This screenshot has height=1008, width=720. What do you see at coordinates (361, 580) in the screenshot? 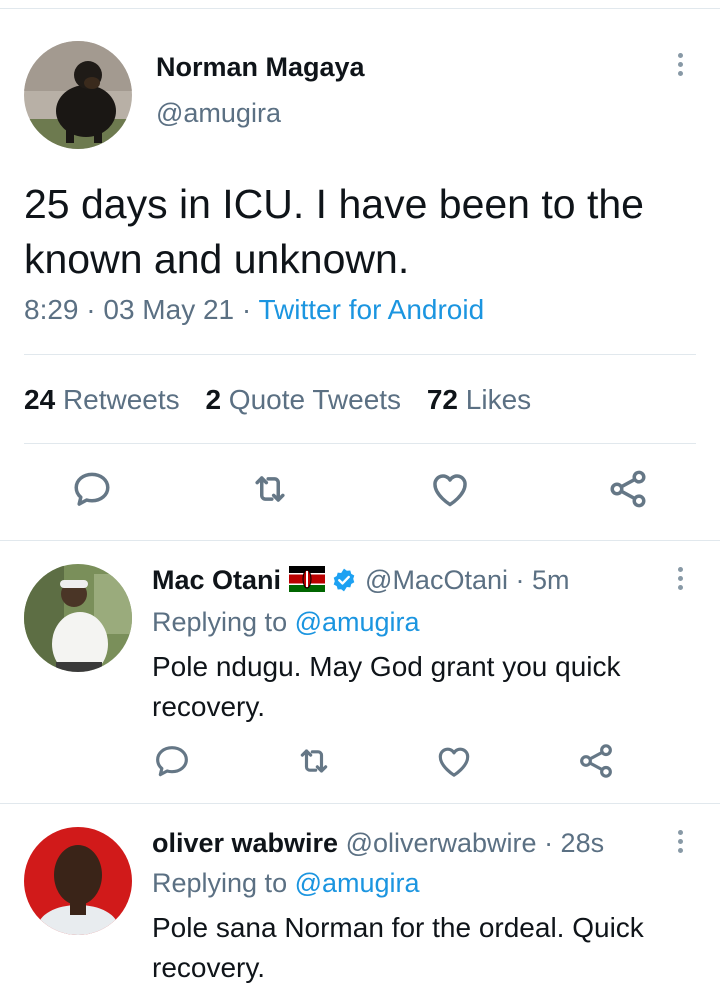
I see `reply-header: Mac Otani @MacOtani · 5m` at bounding box center [361, 580].